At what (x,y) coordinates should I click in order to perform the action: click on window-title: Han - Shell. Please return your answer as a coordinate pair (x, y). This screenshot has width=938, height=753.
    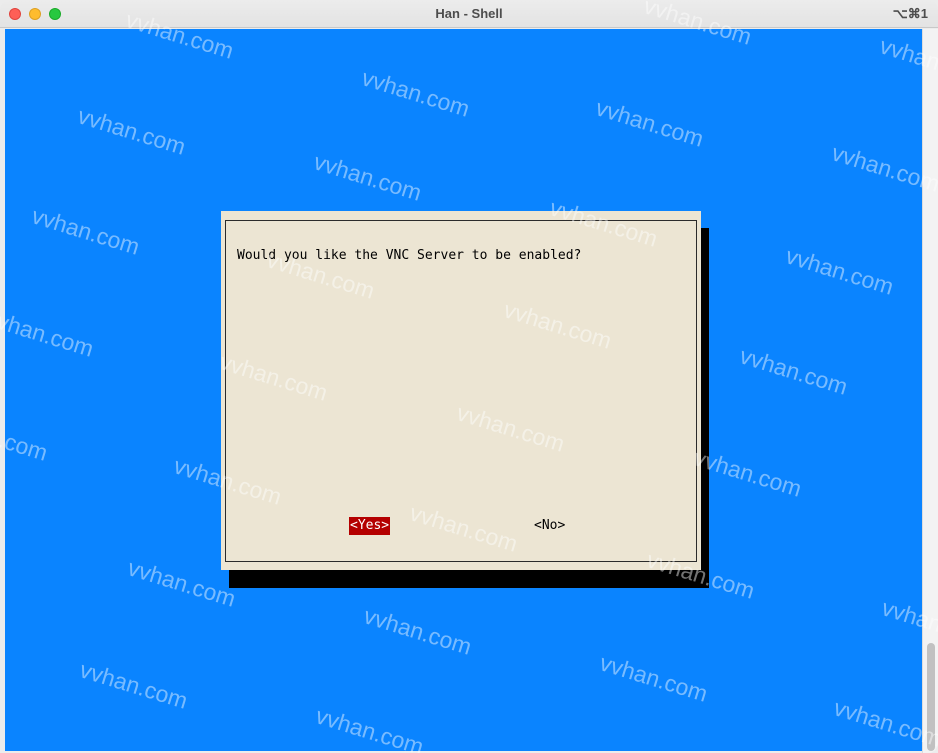
    Looking at the image, I should click on (469, 13).